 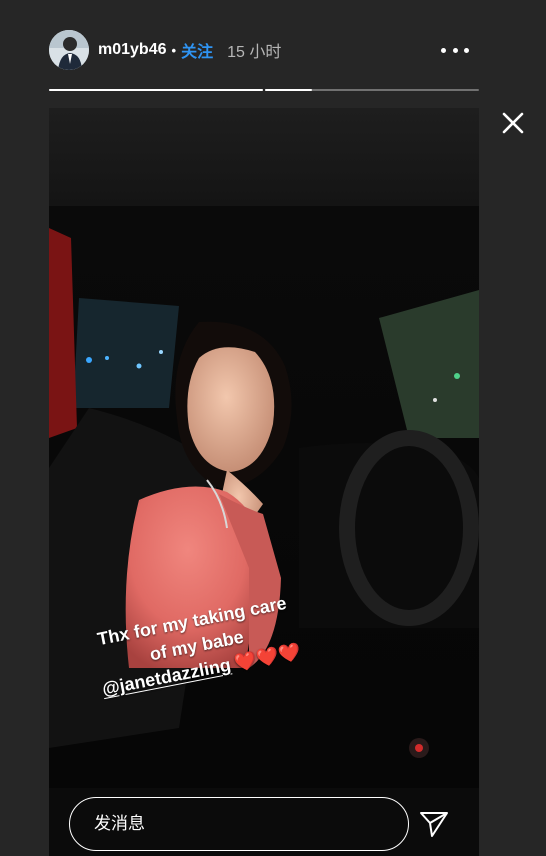 I want to click on story-progress, so click(x=264, y=90).